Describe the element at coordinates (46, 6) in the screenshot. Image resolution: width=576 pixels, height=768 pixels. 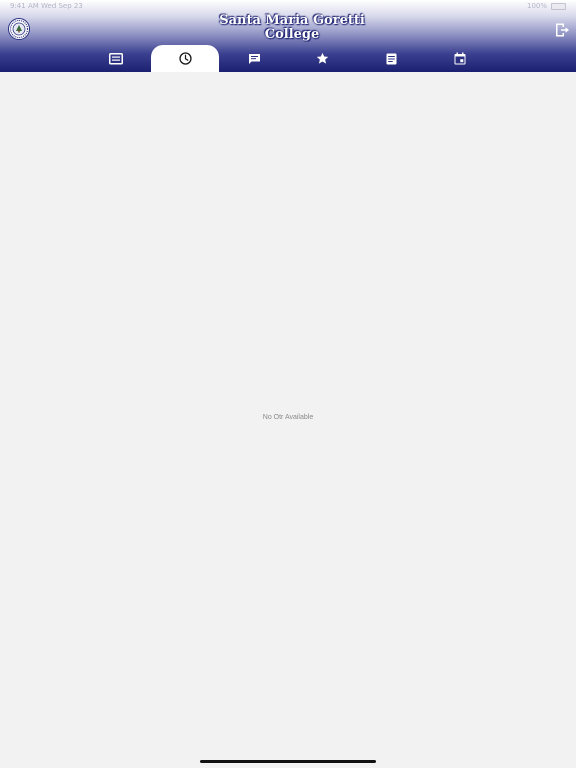
I see `status-time: 9:41 AM Wed Sep 23` at that location.